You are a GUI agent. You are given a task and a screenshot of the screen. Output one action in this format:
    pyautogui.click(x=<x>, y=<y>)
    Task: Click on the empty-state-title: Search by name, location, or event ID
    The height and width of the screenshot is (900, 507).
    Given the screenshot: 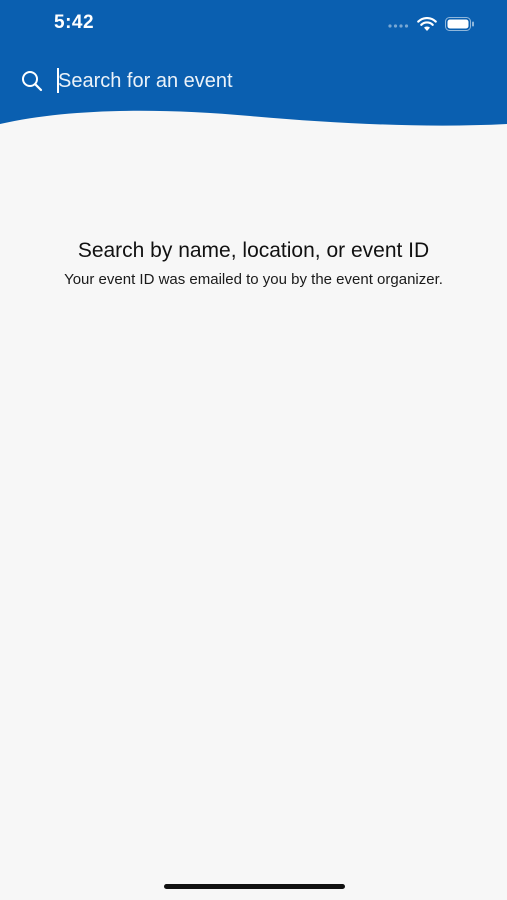 What is the action you would take?
    pyautogui.click(x=253, y=250)
    